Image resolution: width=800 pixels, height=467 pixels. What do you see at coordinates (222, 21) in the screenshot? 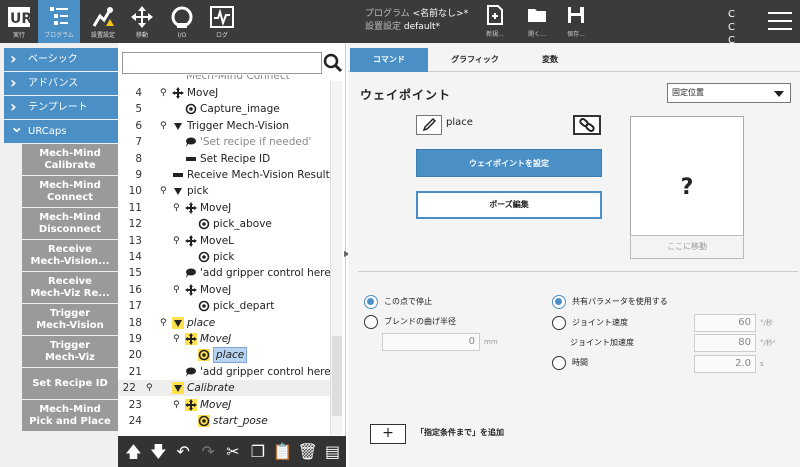
I see `log-tab-button: ログ` at bounding box center [222, 21].